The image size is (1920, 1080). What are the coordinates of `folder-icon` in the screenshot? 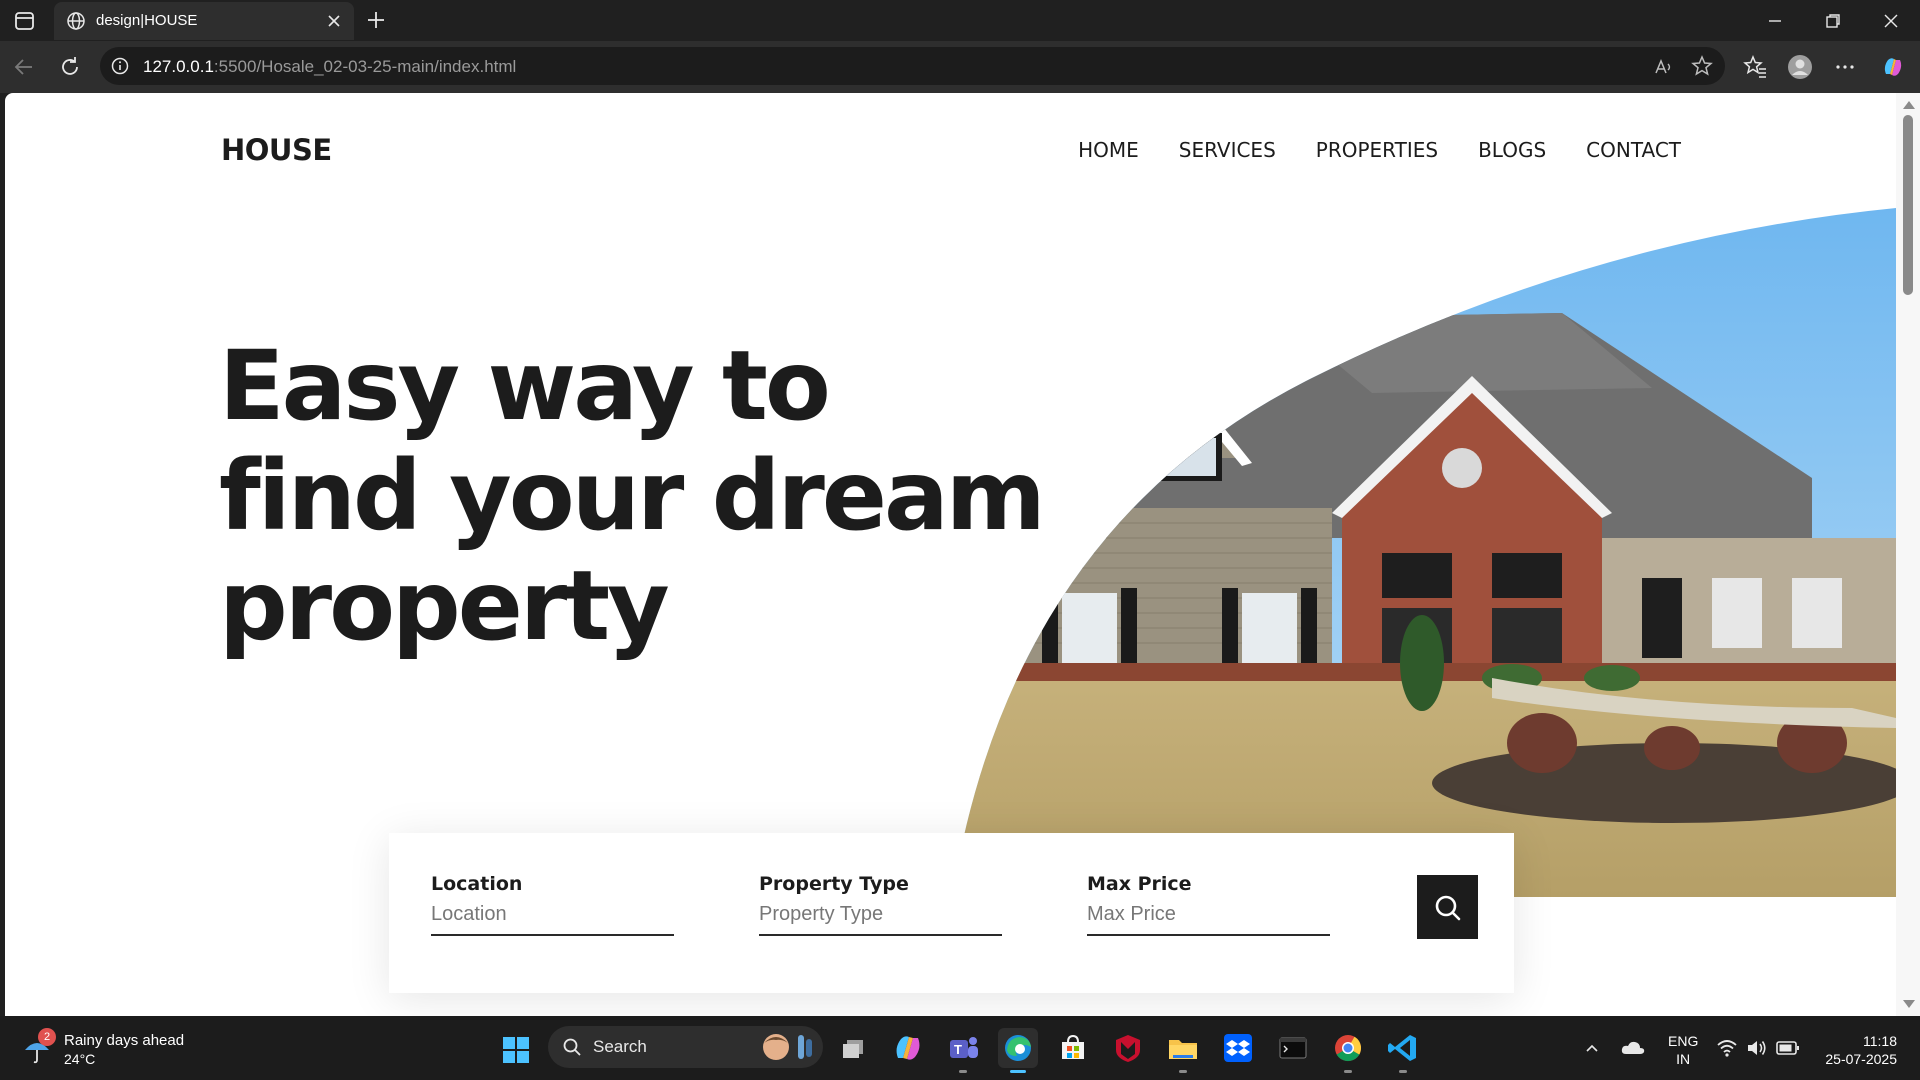 It's located at (1183, 1049).